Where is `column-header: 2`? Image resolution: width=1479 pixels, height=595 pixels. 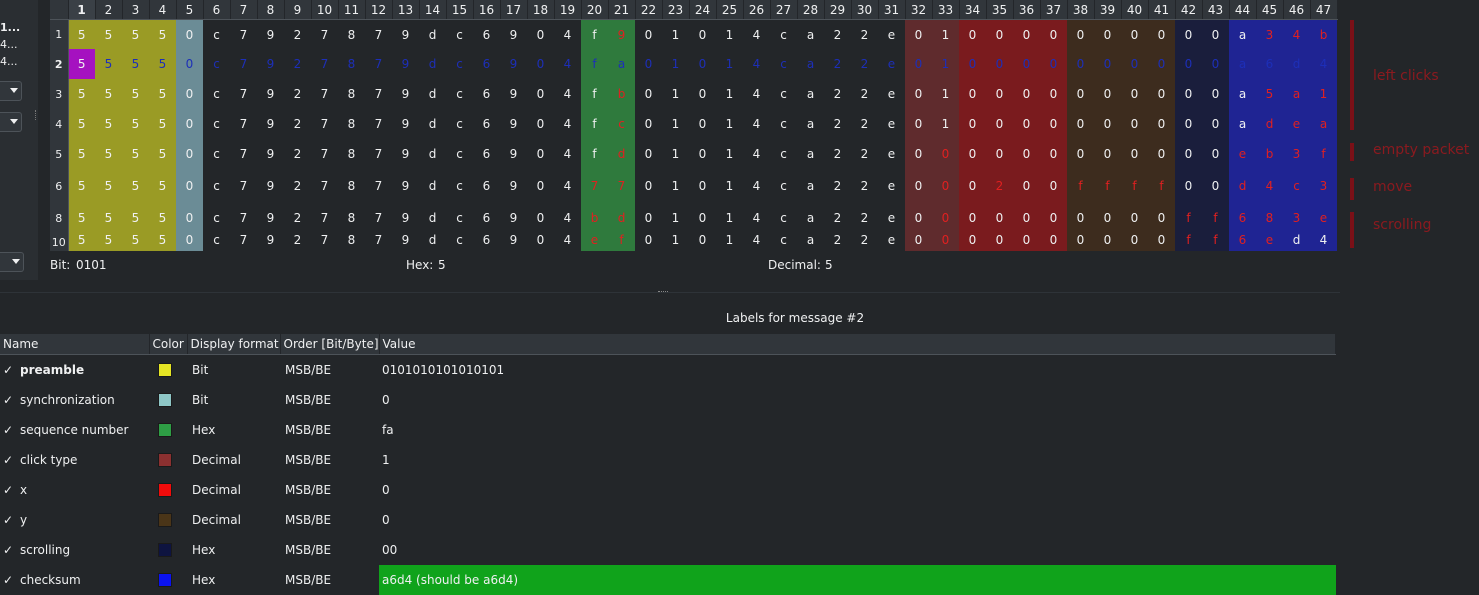 column-header: 2 is located at coordinates (109, 10).